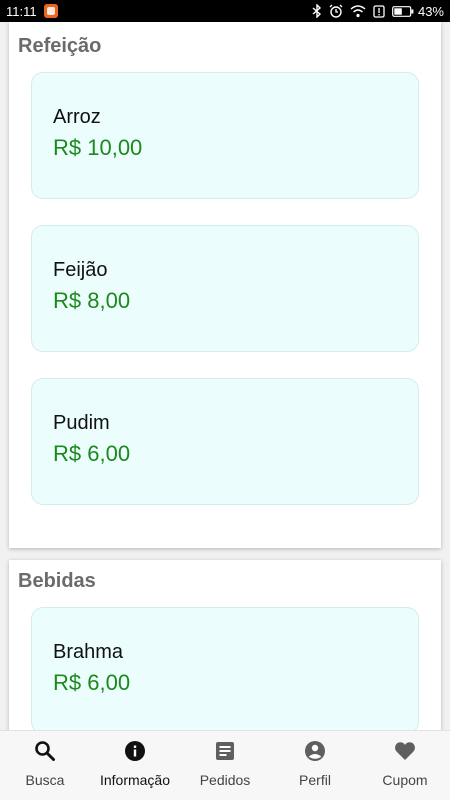 The width and height of the screenshot is (450, 800). Describe the element at coordinates (225, 668) in the screenshot. I see `menu-item-card: Brahma R$ 6,00` at that location.